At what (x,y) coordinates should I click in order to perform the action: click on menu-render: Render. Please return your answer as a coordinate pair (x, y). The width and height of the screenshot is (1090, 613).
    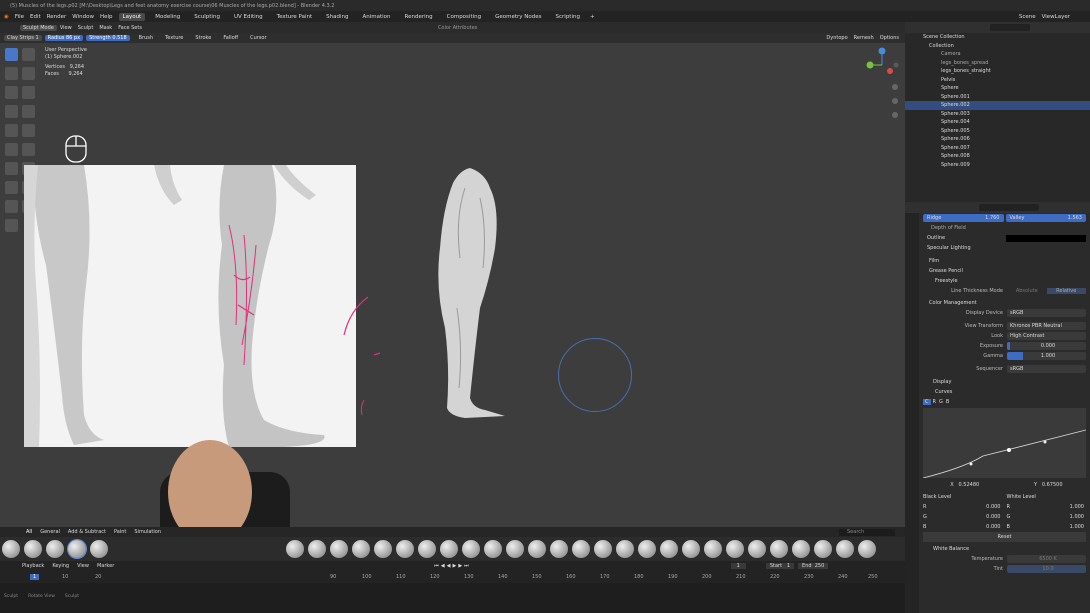
    Looking at the image, I should click on (57, 17).